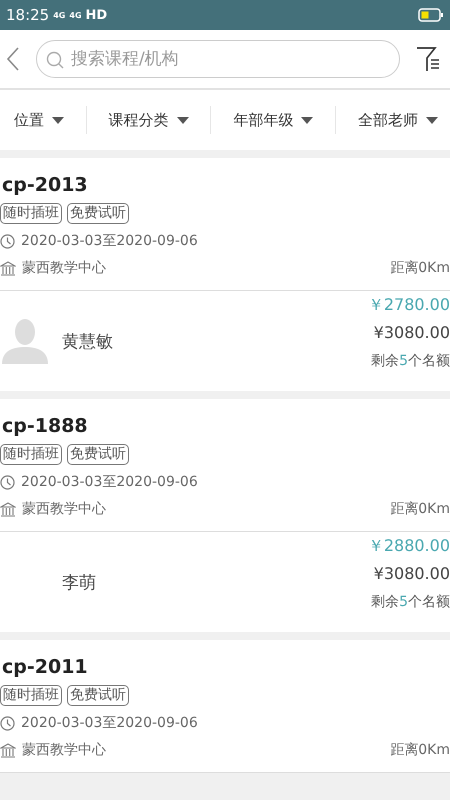 The image size is (450, 800). Describe the element at coordinates (25, 341) in the screenshot. I see `avatar-icon` at that location.